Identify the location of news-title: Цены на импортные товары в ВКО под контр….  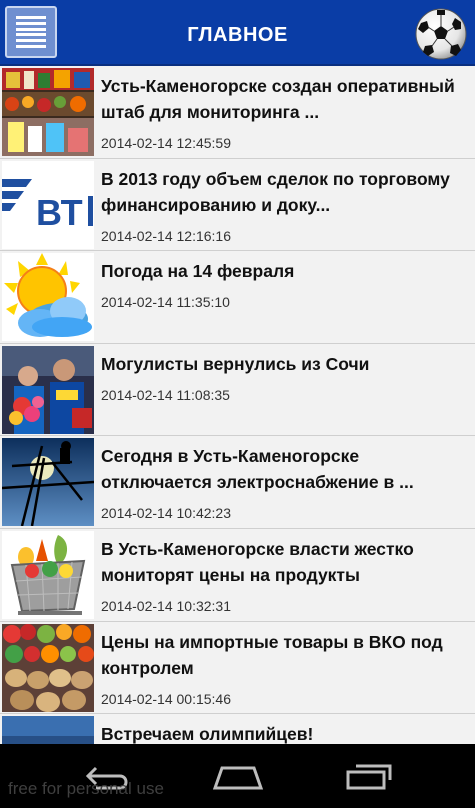
(272, 654).